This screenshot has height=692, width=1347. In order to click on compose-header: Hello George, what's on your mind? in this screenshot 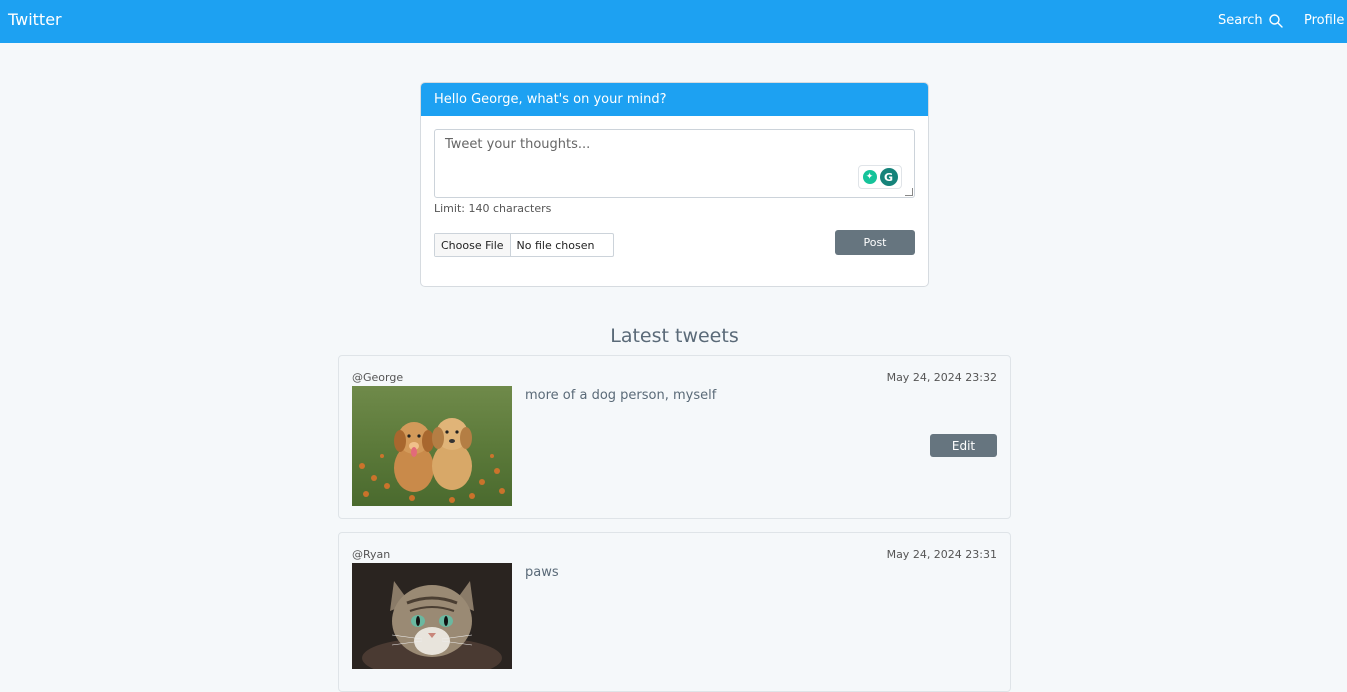, I will do `click(674, 99)`.